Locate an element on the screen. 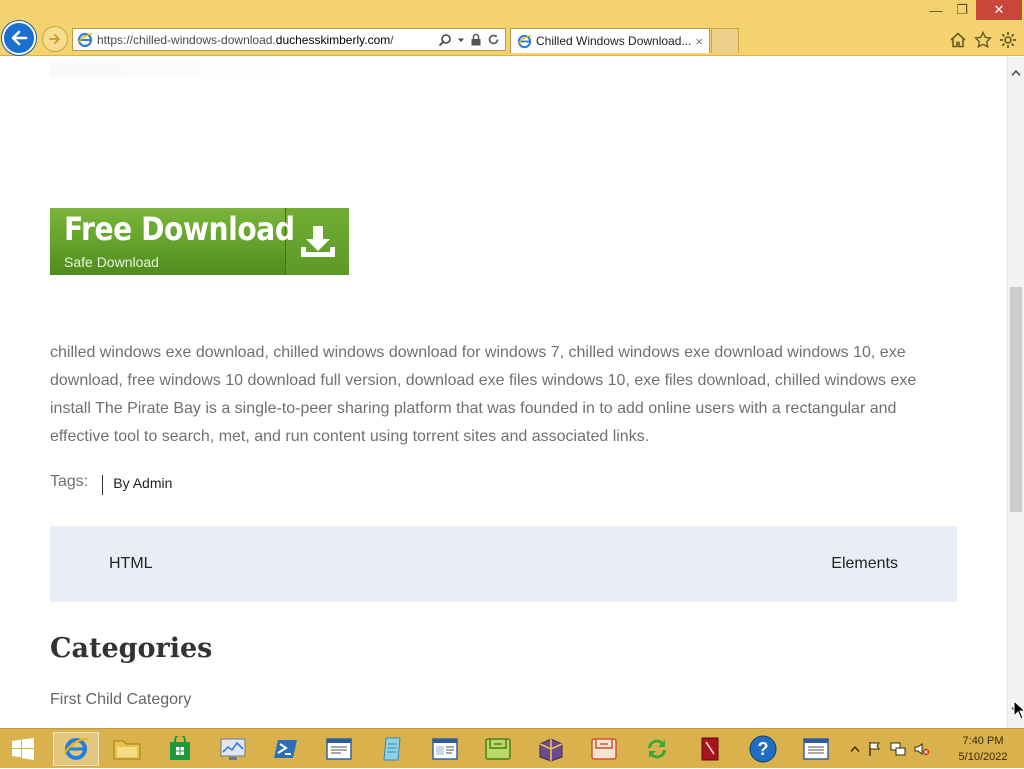 This screenshot has width=1024, height=769. taskbar-internet-explorer is located at coordinates (76, 749).